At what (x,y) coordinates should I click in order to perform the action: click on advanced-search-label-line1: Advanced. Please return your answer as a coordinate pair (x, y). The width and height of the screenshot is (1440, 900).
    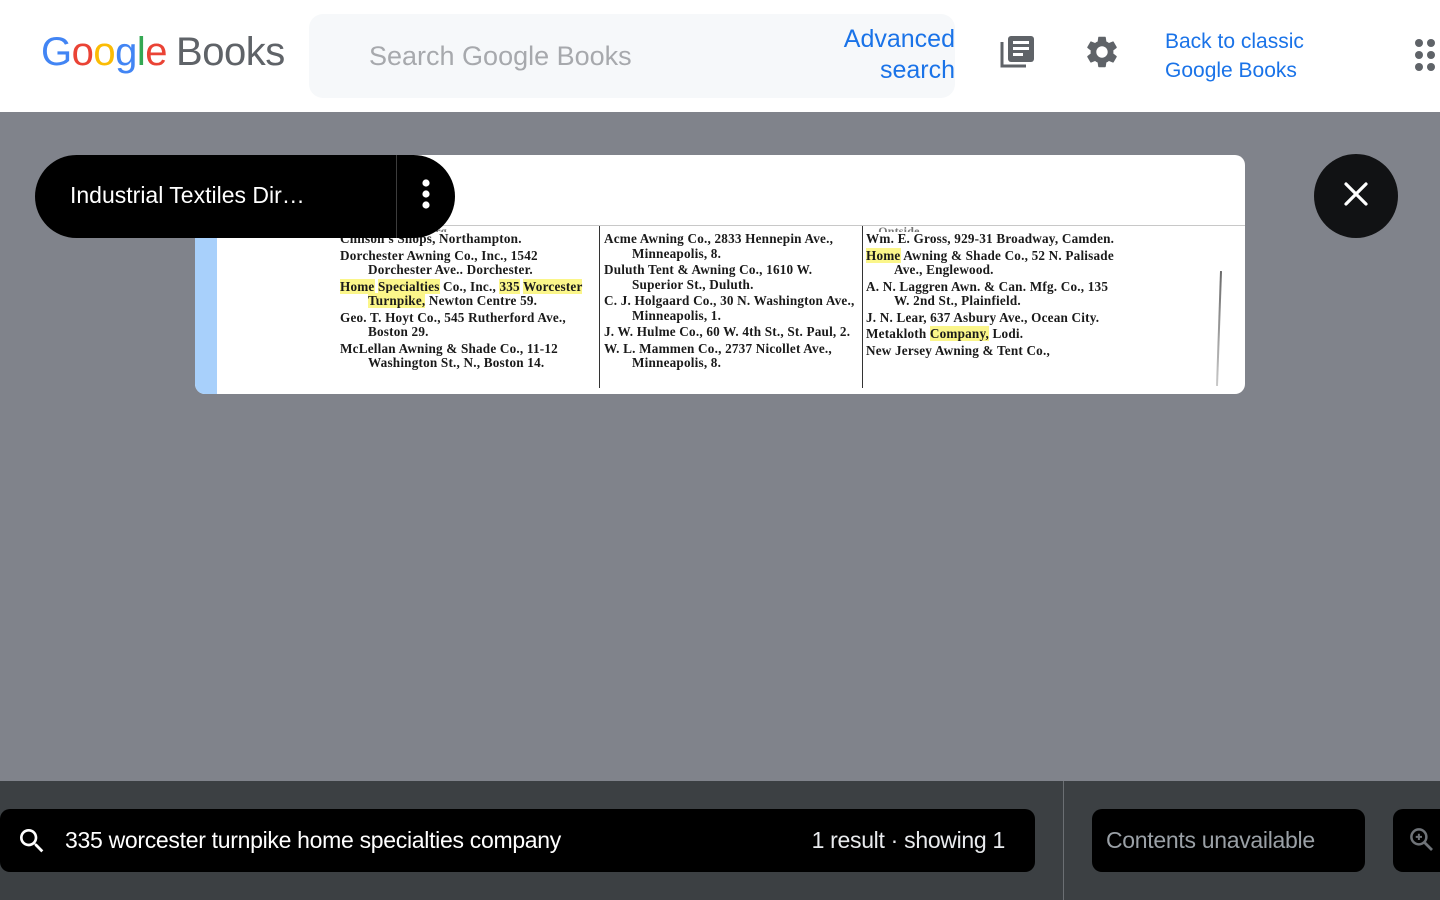
    Looking at the image, I should click on (899, 39).